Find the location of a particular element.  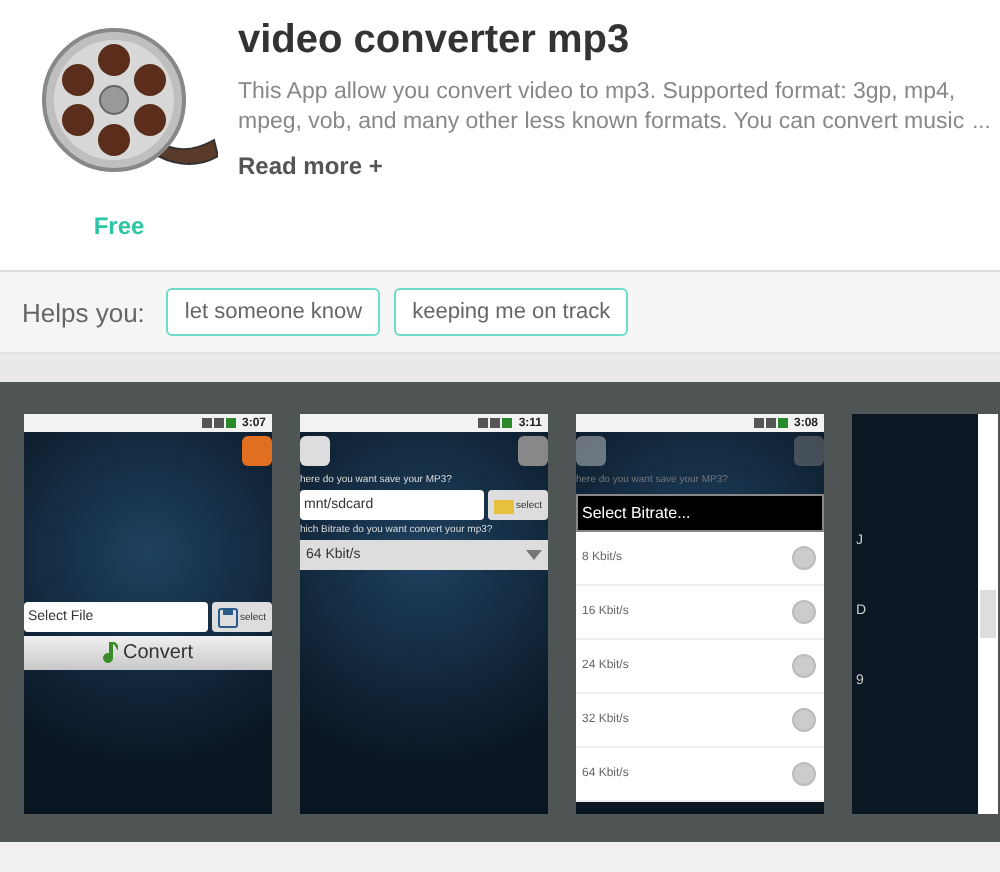

description-line: This App allow you convert video to mp3. Supported format: 3gp, mp4, is located at coordinates (598, 93).